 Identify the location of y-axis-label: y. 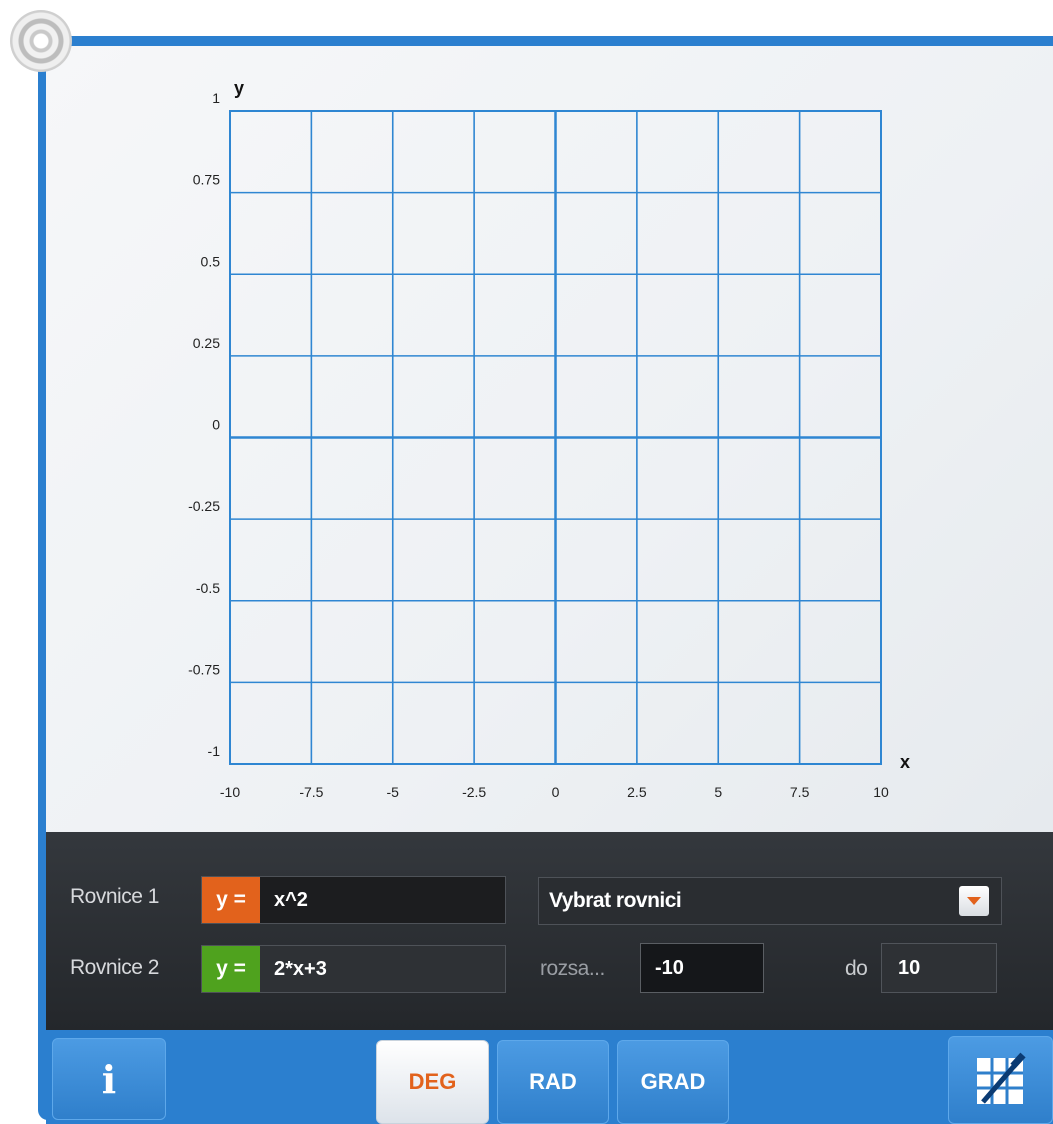
(239, 88).